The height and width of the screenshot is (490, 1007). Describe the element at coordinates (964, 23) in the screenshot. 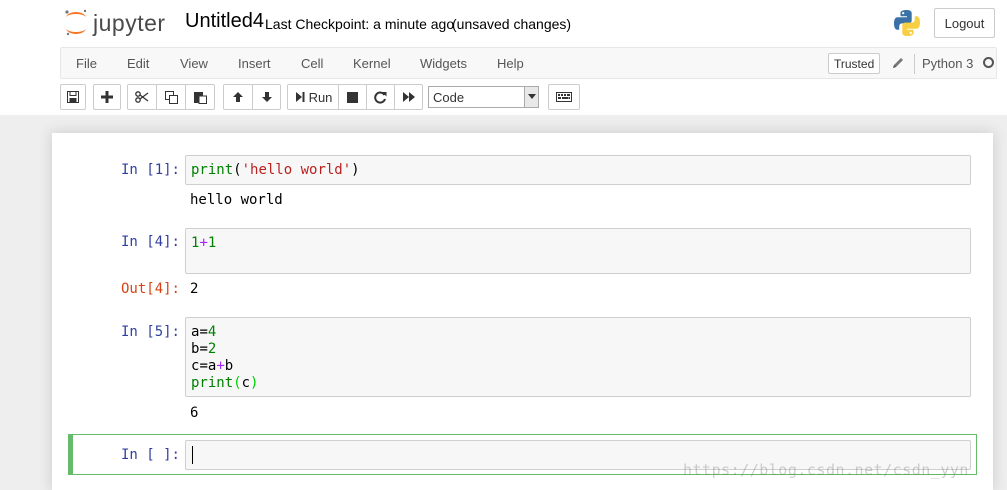

I see `logout-button: Logout` at that location.